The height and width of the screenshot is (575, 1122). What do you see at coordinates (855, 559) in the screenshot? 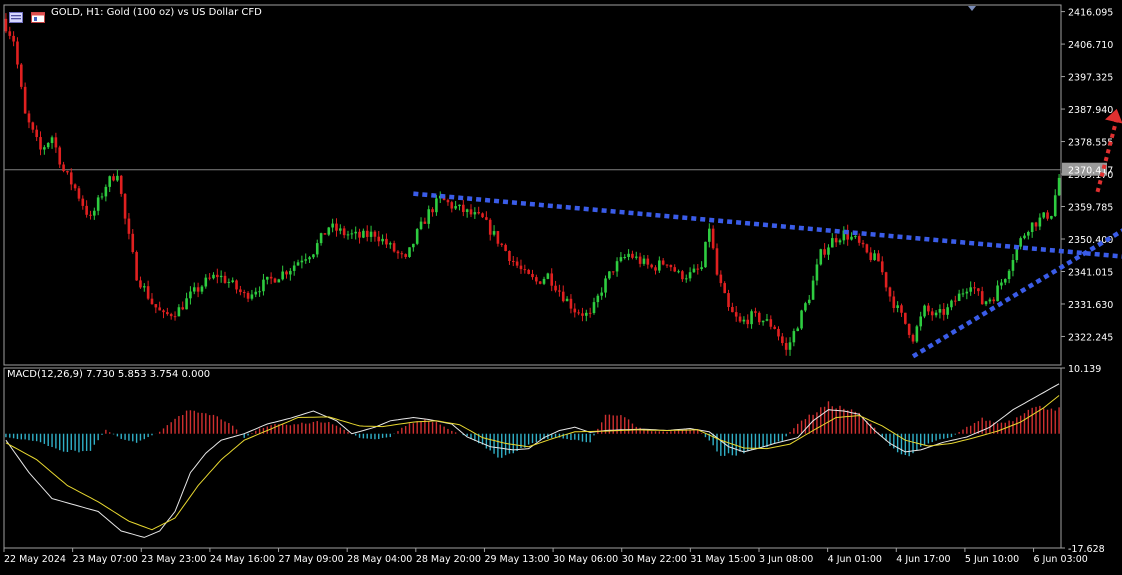
I see `time-axis-label: 4 Jun 01:00` at bounding box center [855, 559].